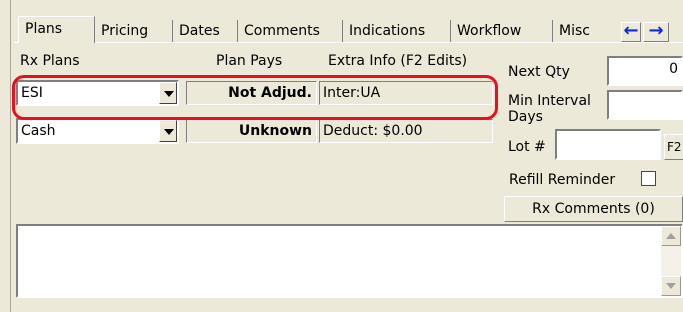 This screenshot has width=683, height=312. What do you see at coordinates (539, 72) in the screenshot?
I see `next-qty-label: Next Qty` at bounding box center [539, 72].